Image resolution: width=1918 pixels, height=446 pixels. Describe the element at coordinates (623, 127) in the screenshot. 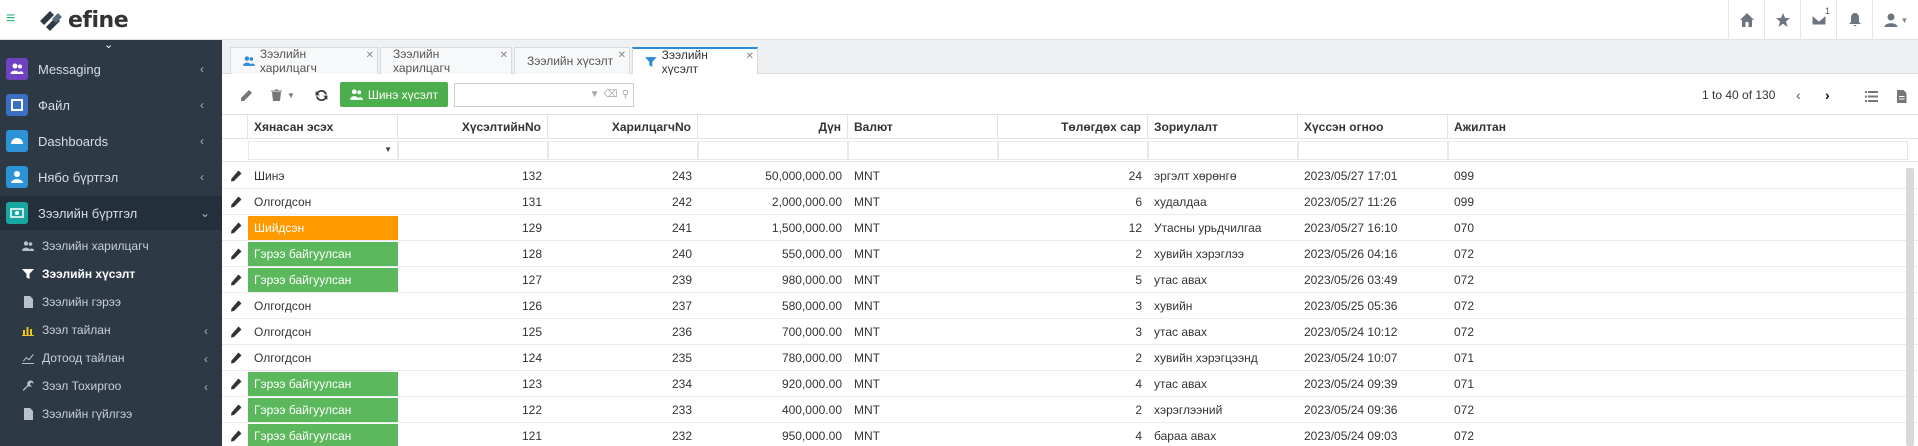

I see `header-customer-no: ХарилцагчNo` at that location.